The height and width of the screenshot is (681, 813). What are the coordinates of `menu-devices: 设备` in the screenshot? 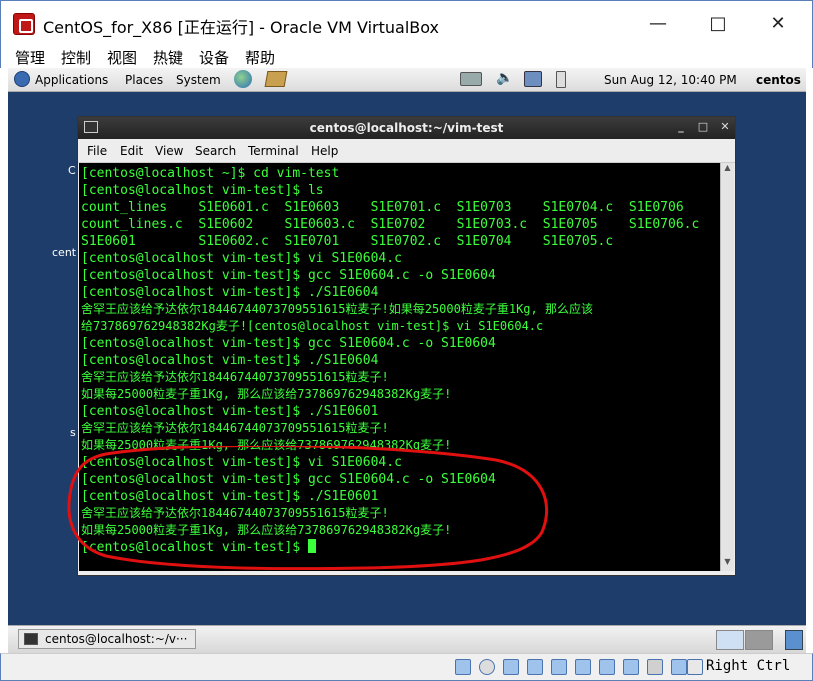 It's located at (214, 57).